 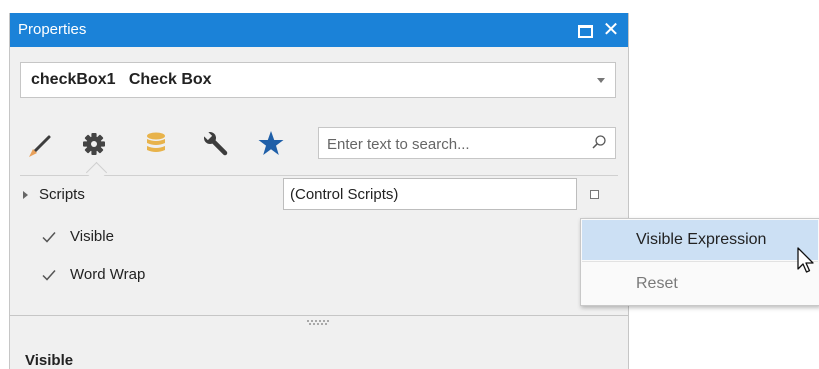 What do you see at coordinates (657, 283) in the screenshot?
I see `menu-item-label: Reset` at bounding box center [657, 283].